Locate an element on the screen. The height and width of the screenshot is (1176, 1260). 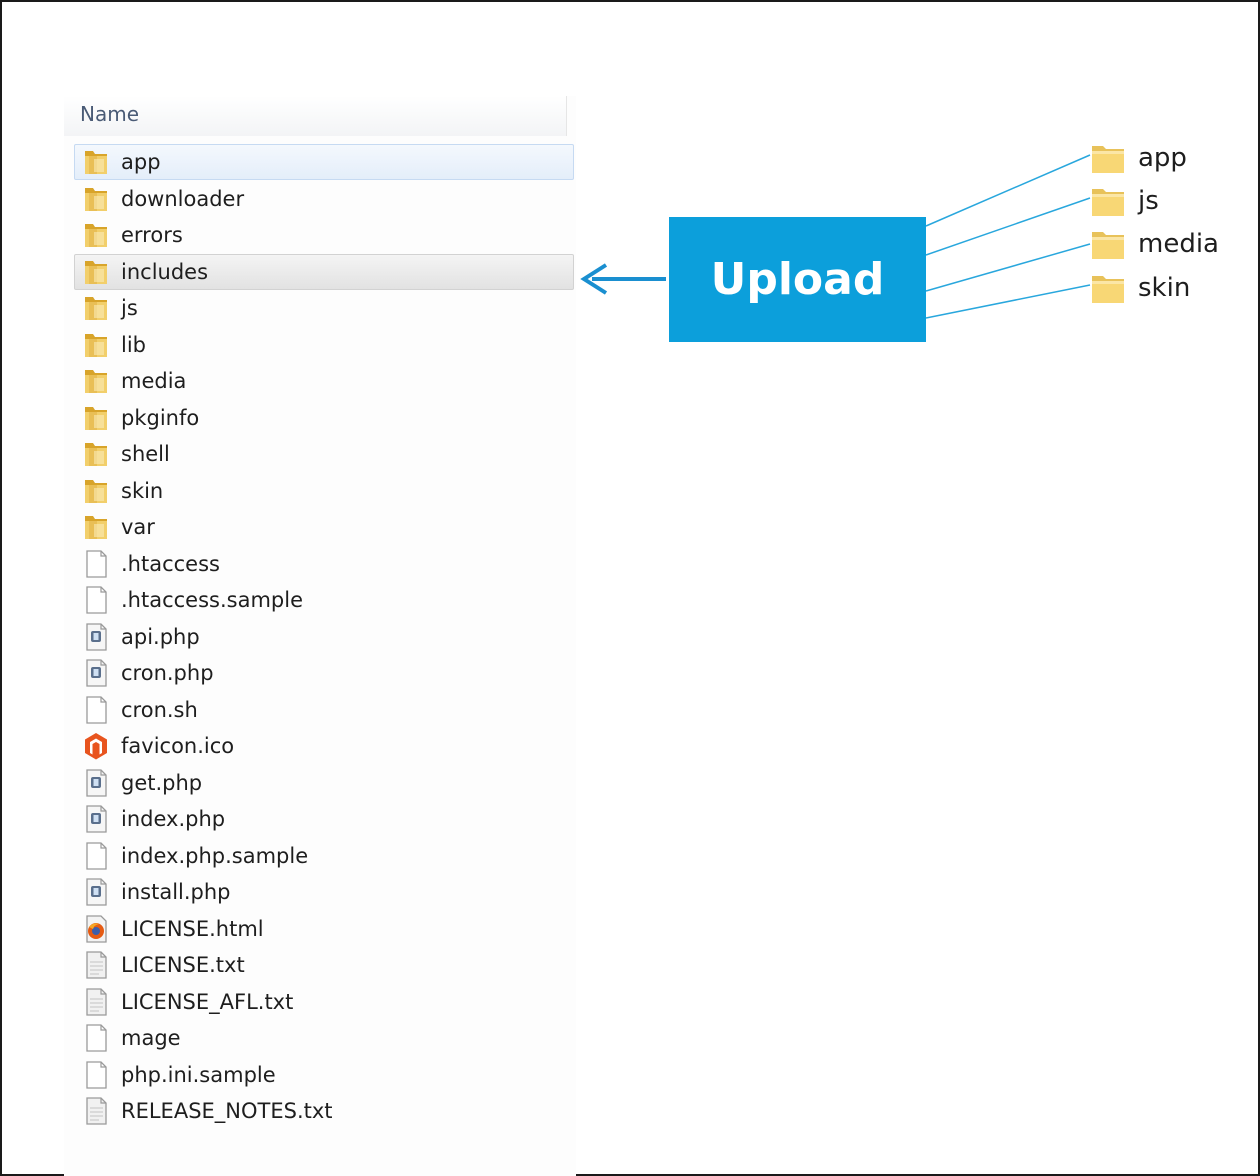
upload-box: Upload is located at coordinates (797, 279).